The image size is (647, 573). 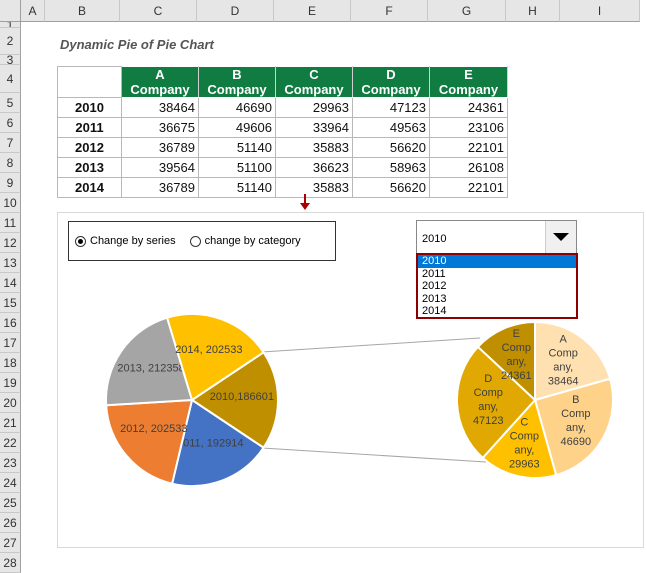 I want to click on dropdown-option: 2010, so click(x=497, y=261).